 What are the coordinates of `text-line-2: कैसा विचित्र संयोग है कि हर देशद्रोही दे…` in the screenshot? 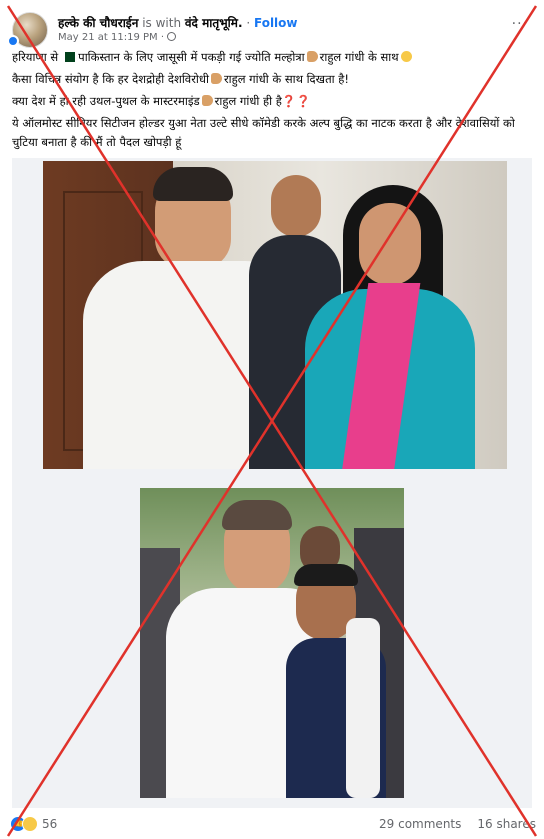 It's located at (271, 79).